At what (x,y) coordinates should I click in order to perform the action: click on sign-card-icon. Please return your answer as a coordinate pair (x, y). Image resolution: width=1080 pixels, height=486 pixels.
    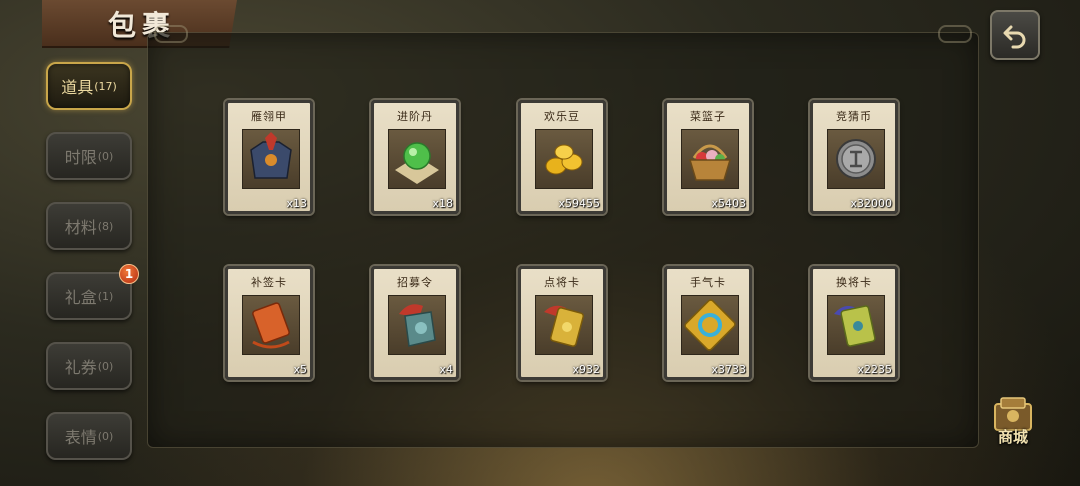
    Looking at the image, I should click on (271, 325).